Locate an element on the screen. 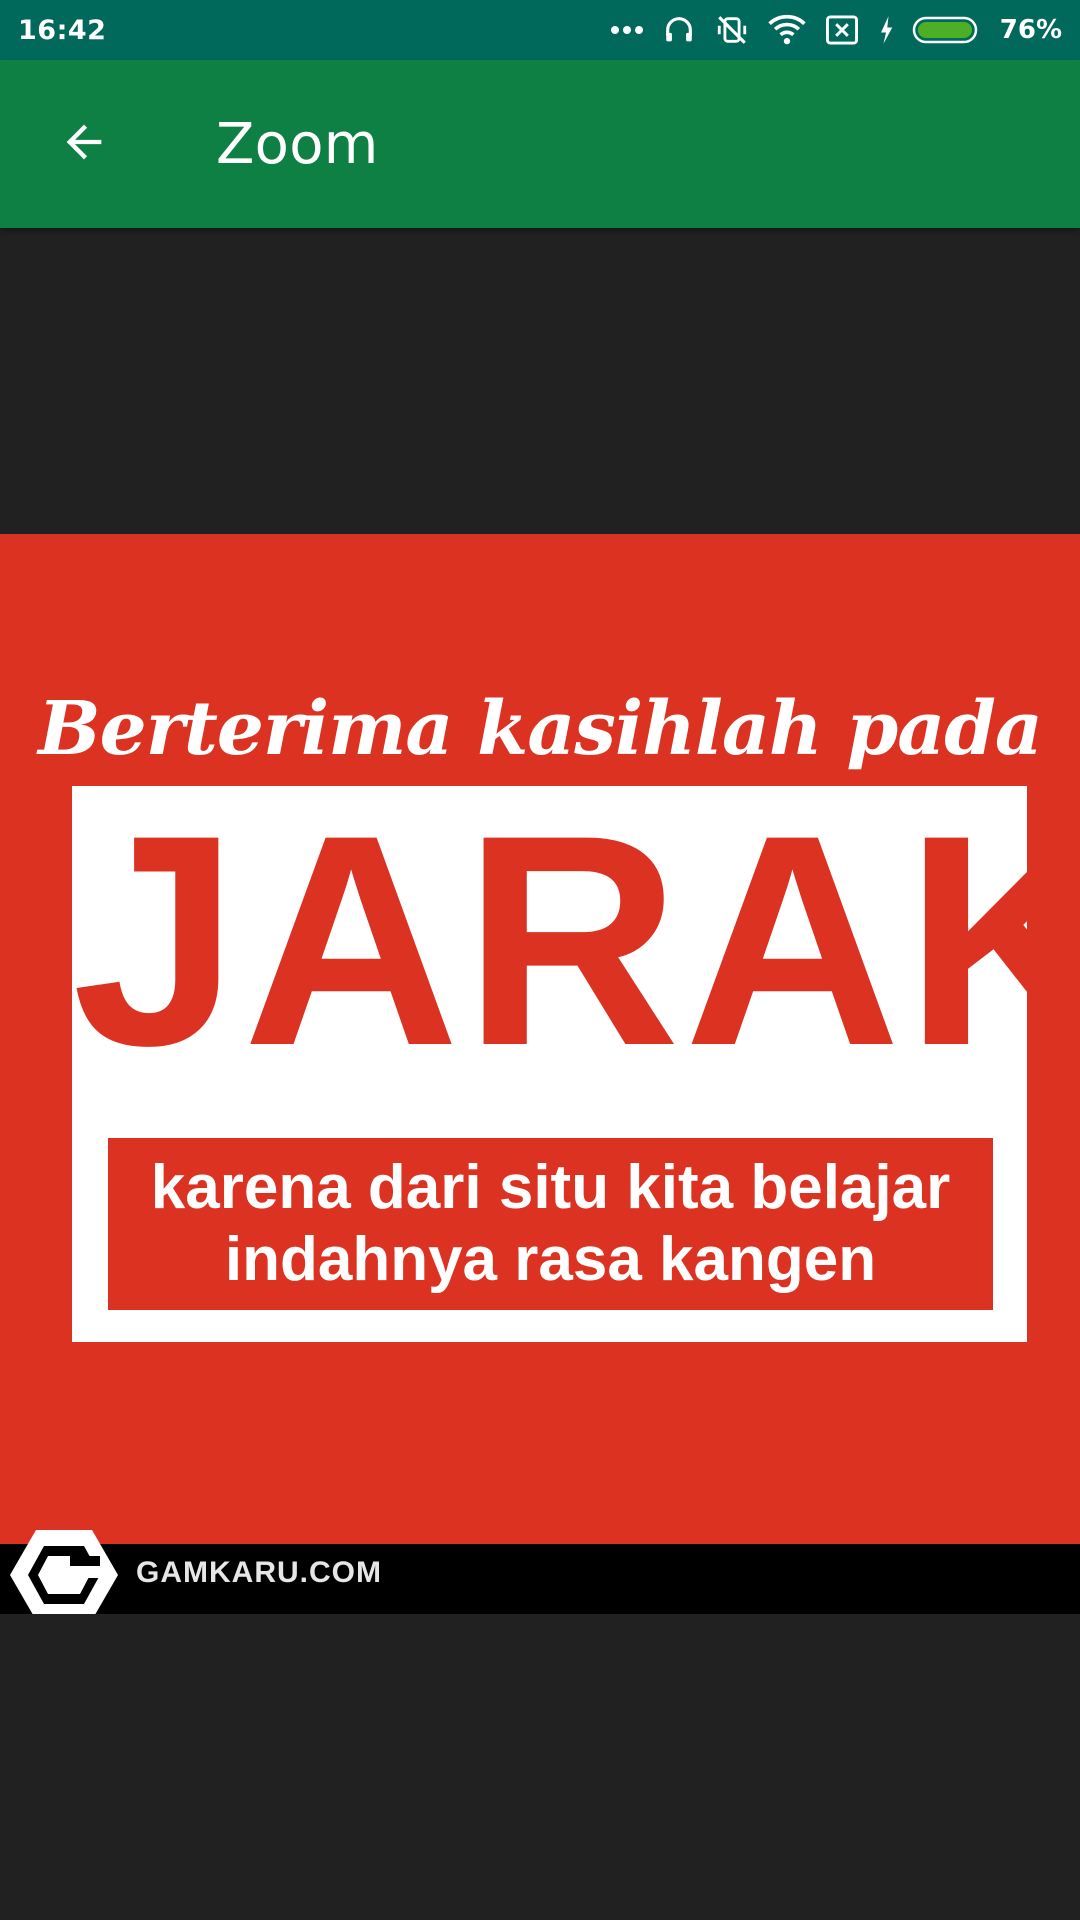 This screenshot has height=1920, width=1080. more-dots-icon is located at coordinates (627, 30).